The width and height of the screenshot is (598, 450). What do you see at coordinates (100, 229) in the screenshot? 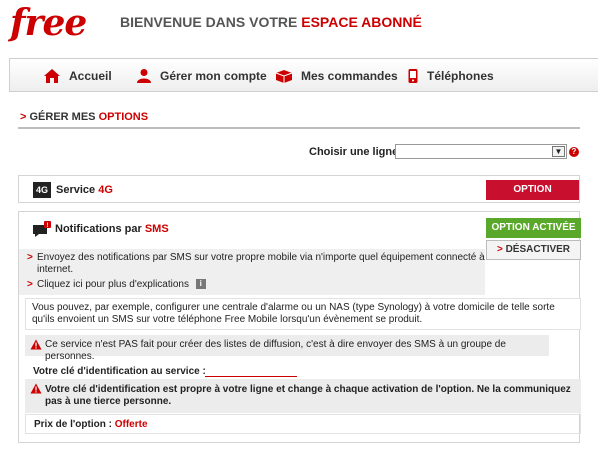
I see `sms-title-prefix: Notifications par` at bounding box center [100, 229].